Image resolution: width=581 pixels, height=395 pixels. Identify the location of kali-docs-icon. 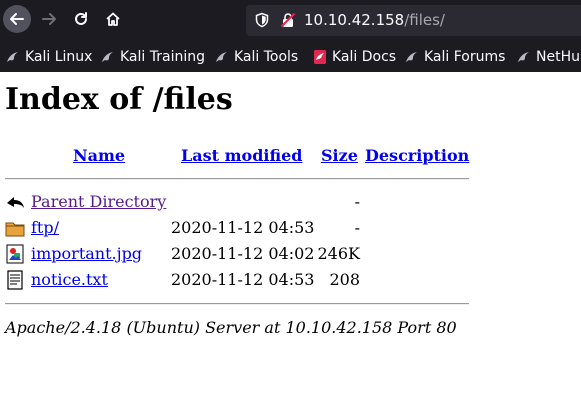
(320, 57).